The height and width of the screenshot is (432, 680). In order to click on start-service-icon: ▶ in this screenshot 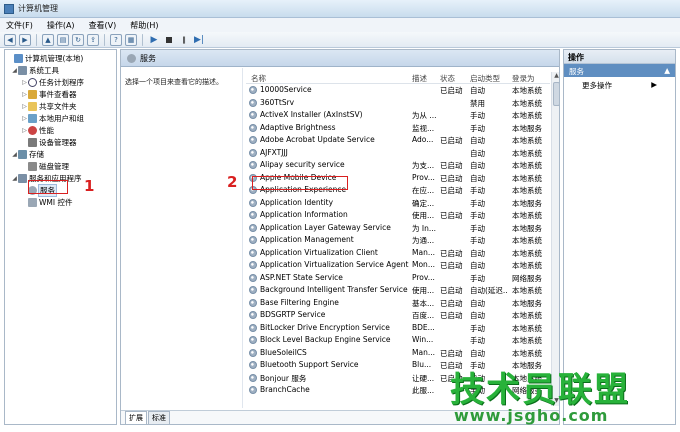, I will do `click(154, 40)`.